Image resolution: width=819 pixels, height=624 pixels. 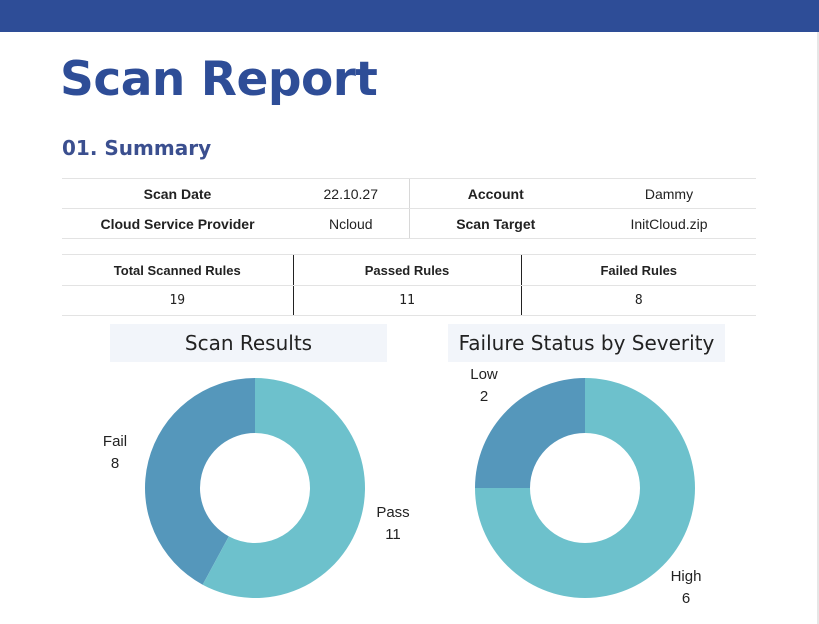 What do you see at coordinates (686, 588) in the screenshot?
I see `high-slice-label: High 6` at bounding box center [686, 588].